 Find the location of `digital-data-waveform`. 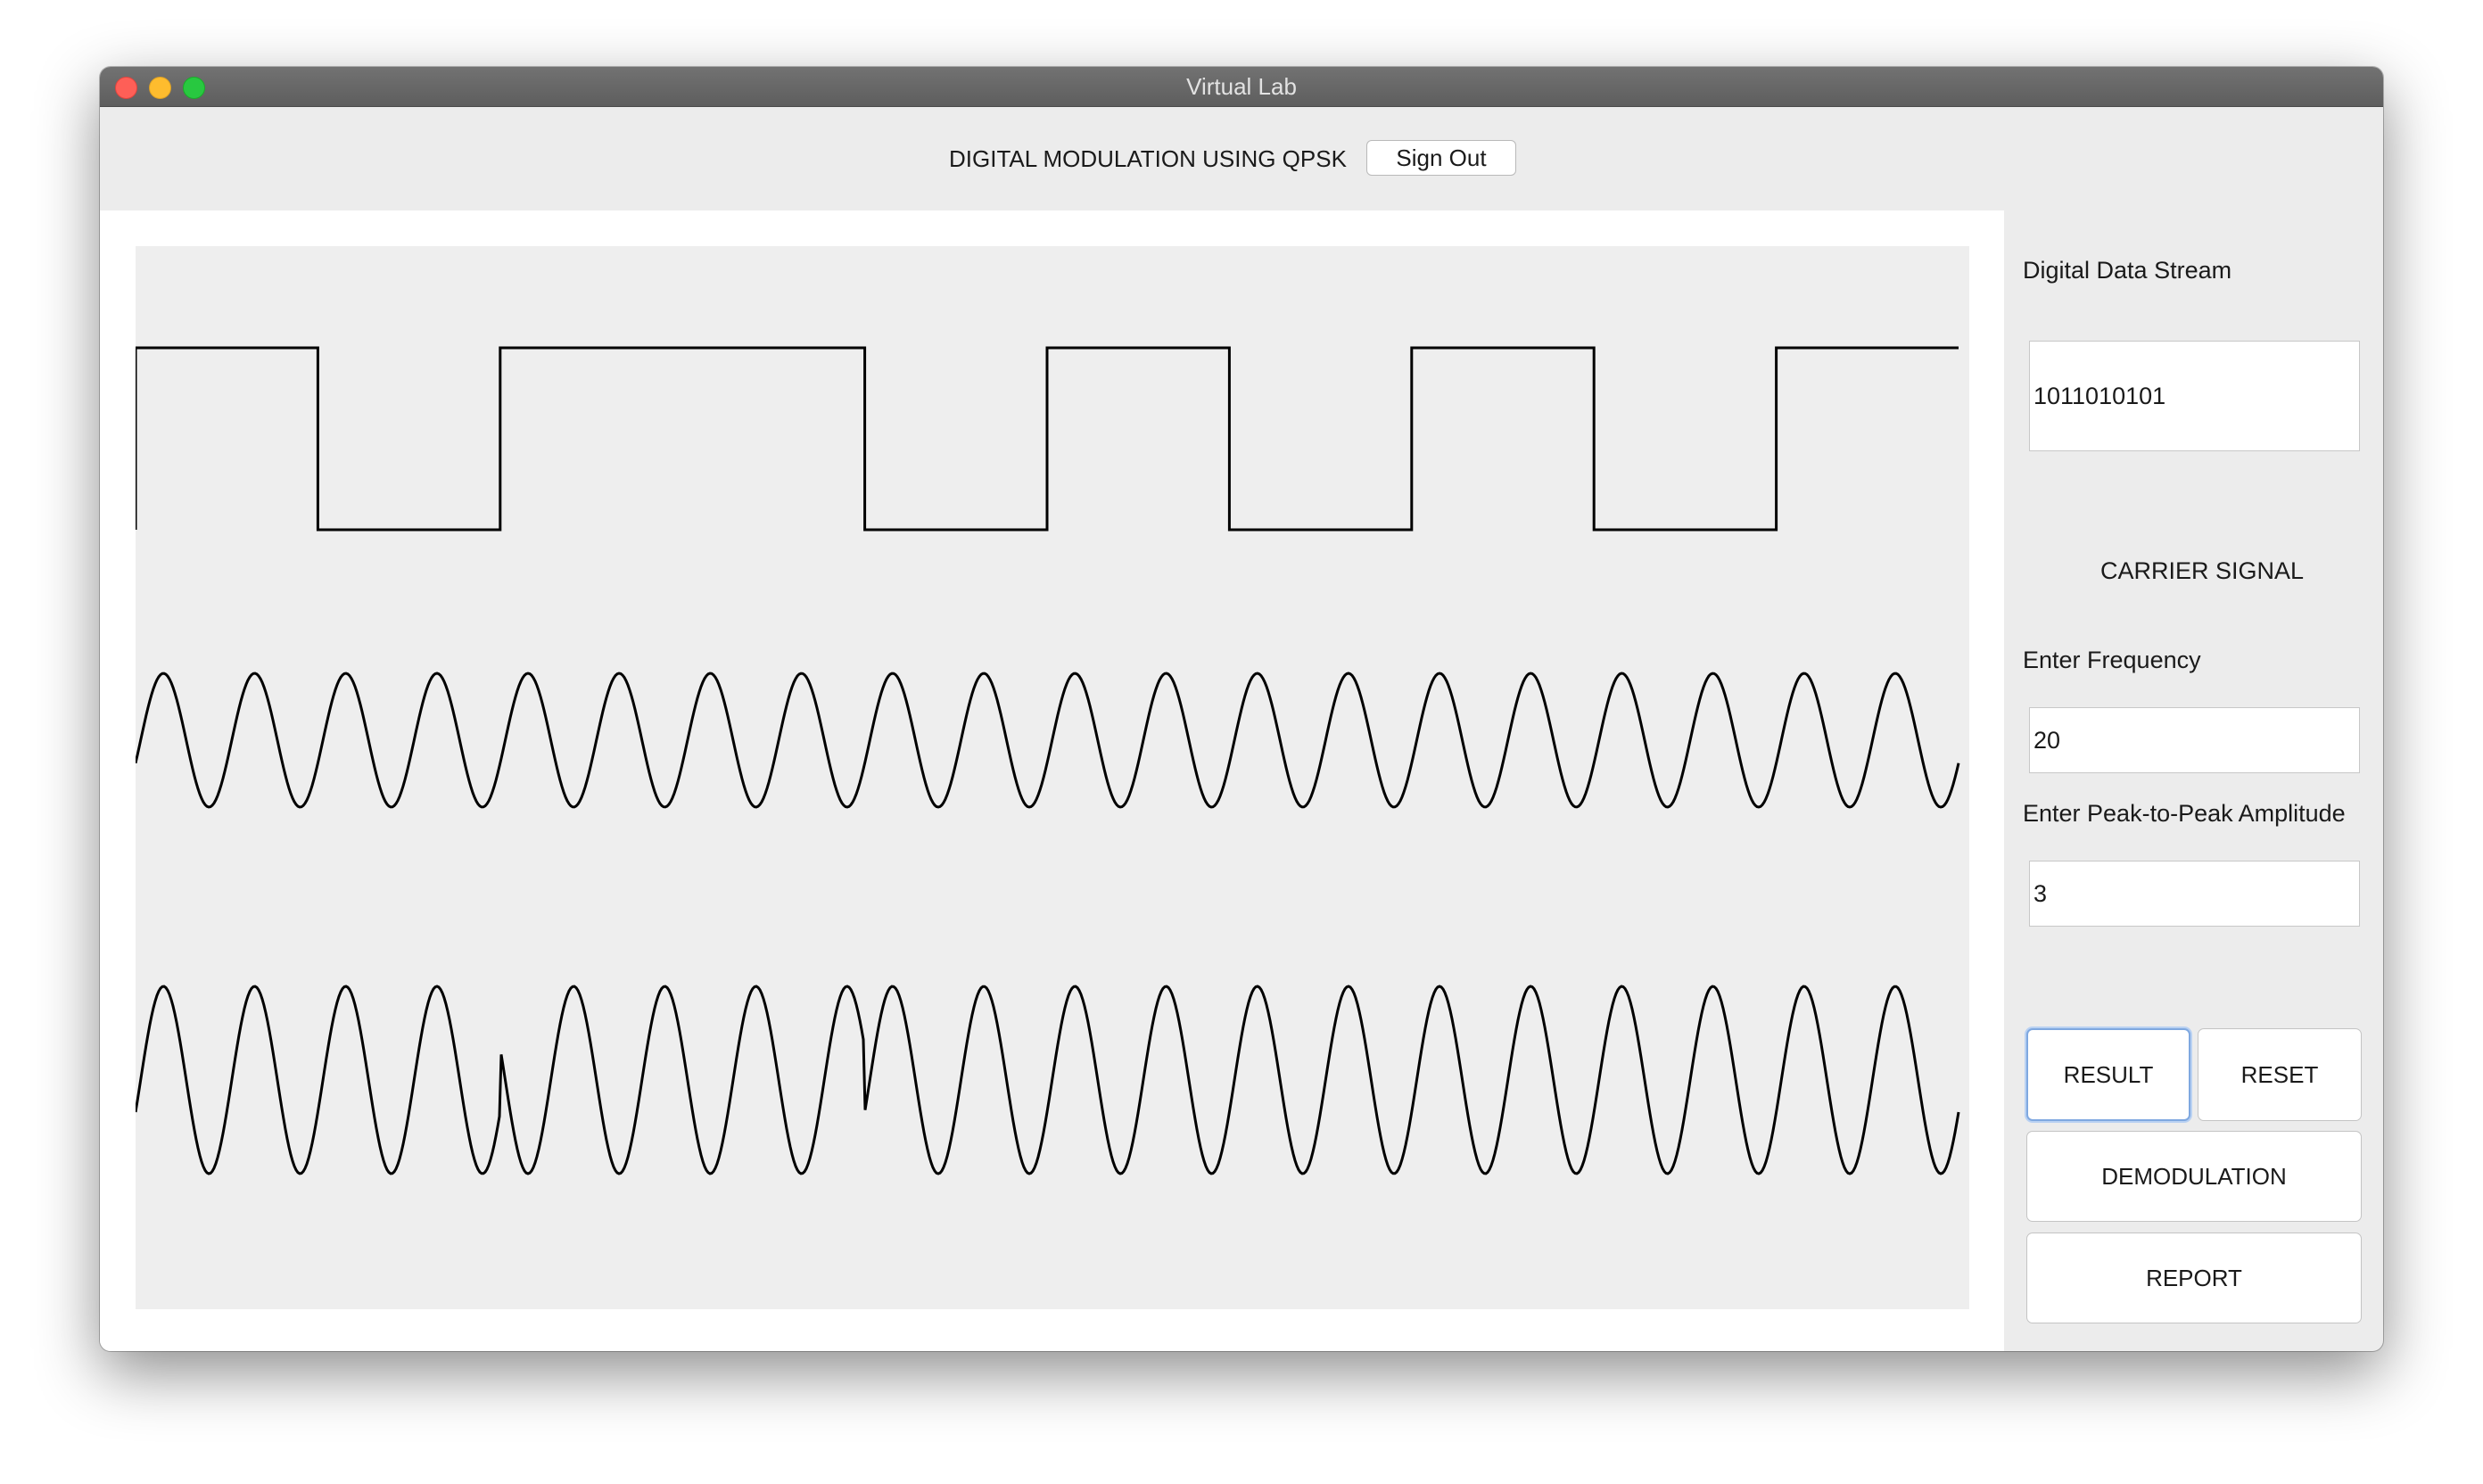

digital-data-waveform is located at coordinates (1047, 439).